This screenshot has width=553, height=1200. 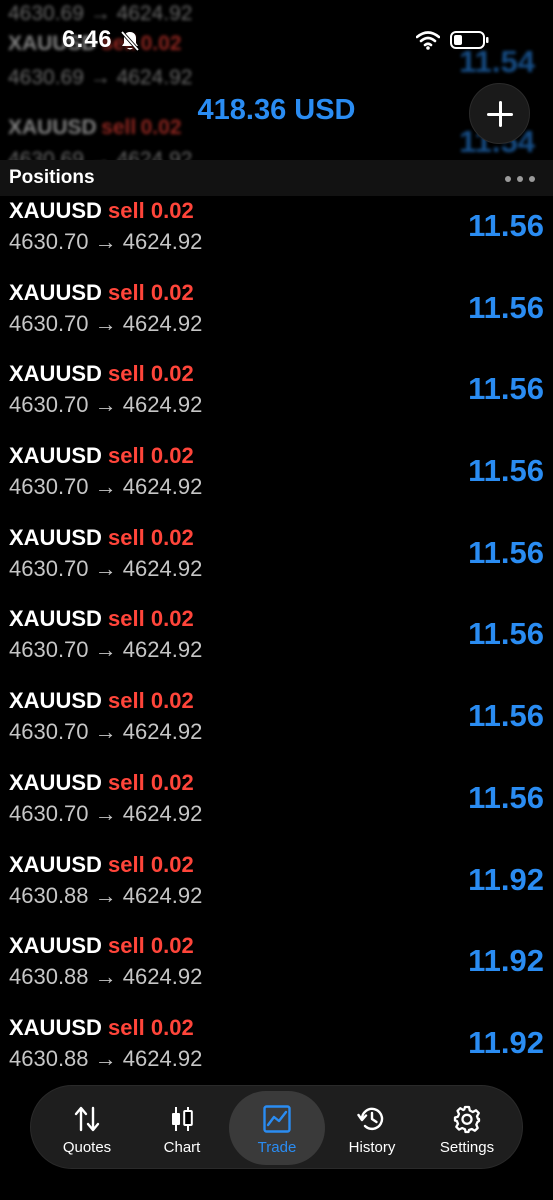 What do you see at coordinates (277, 1147) in the screenshot?
I see `tab-label: Trade` at bounding box center [277, 1147].